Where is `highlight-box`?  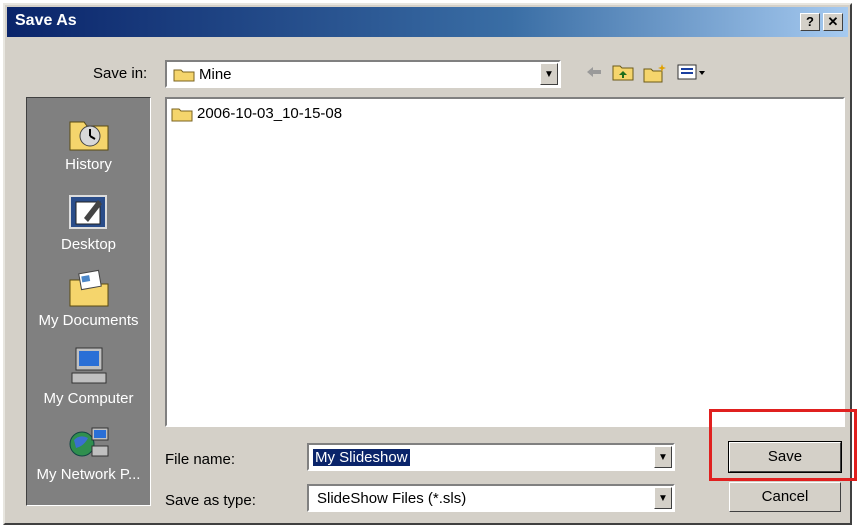
highlight-box is located at coordinates (783, 445).